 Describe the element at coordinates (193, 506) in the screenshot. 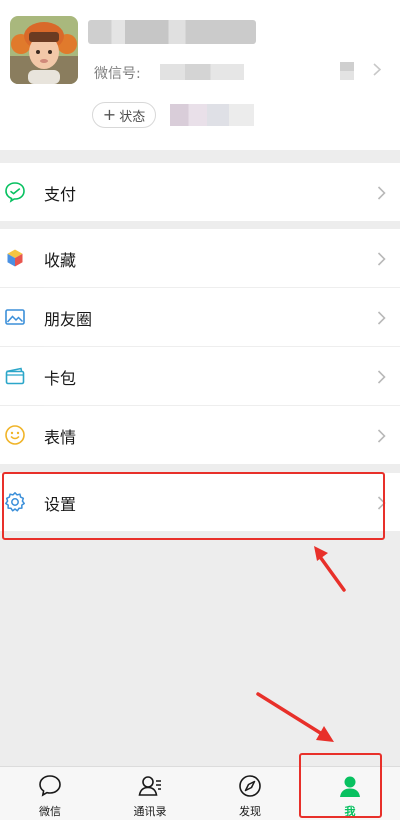

I see `settings-highlight-box` at that location.